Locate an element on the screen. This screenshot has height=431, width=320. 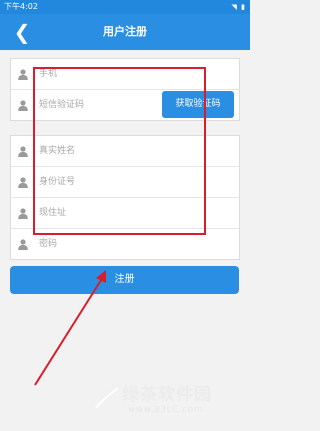
watermark: 绿茶软件园 www.33LC.com is located at coordinates (167, 403).